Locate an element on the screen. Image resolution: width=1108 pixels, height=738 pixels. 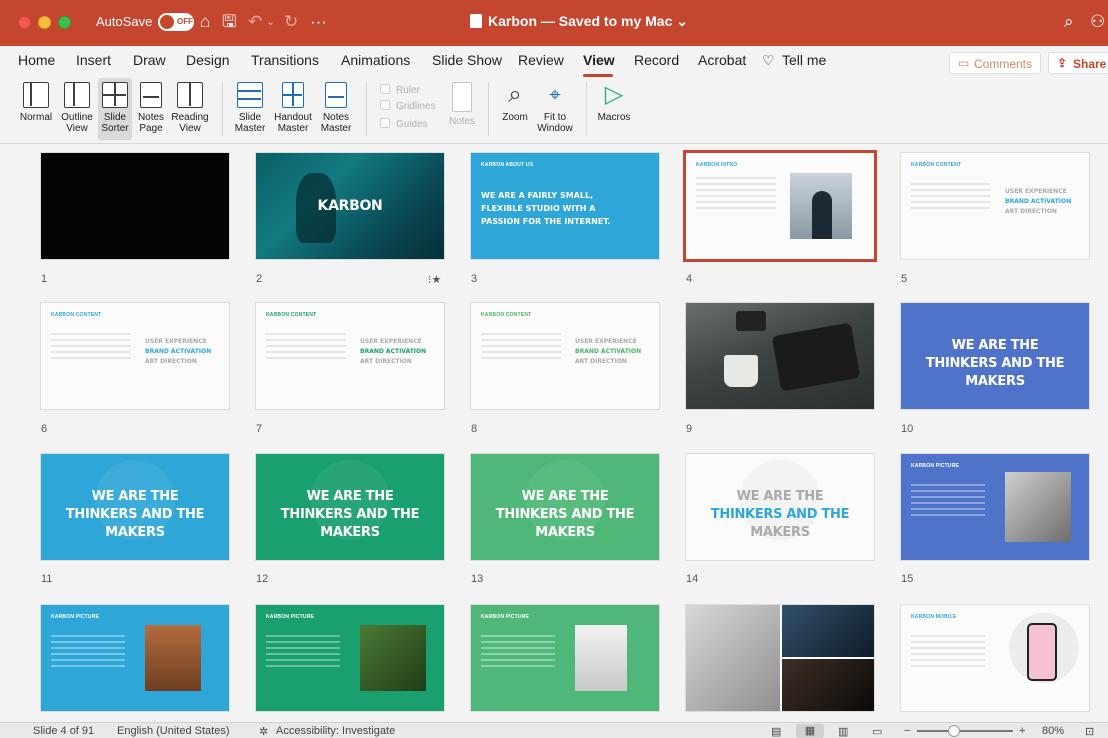
slide-thumbnail: KARBON MOBILE is located at coordinates (995, 658).